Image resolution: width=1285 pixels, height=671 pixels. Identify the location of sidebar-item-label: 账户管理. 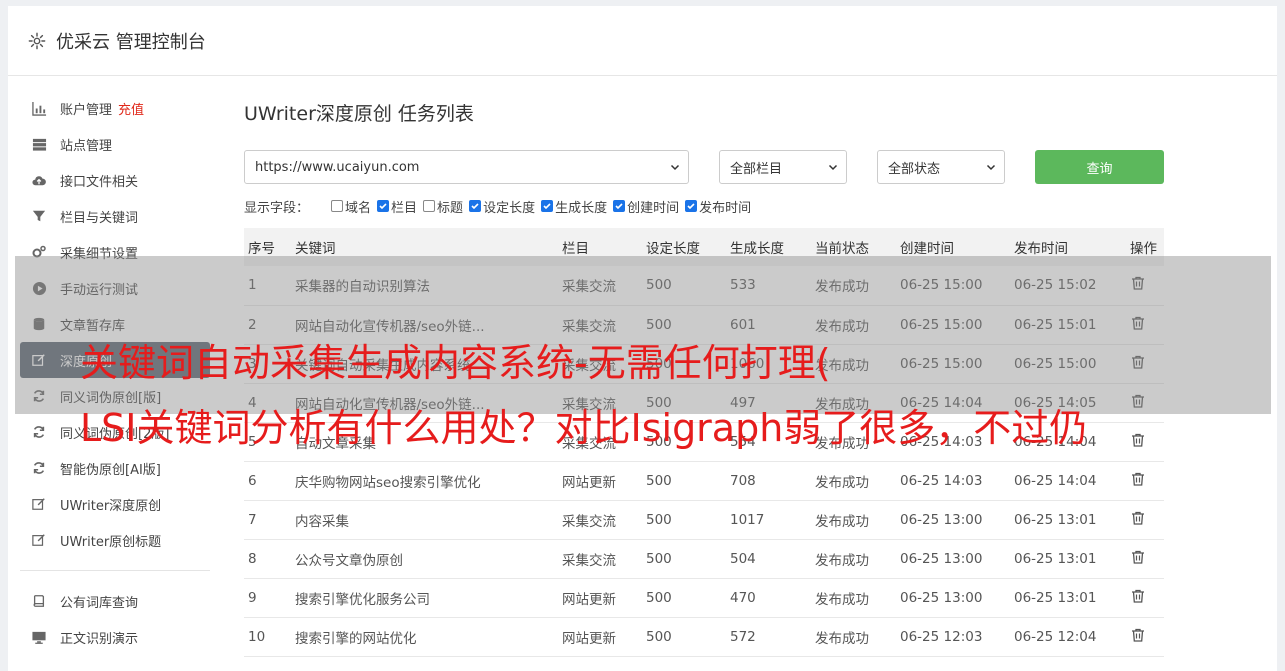
(86, 110).